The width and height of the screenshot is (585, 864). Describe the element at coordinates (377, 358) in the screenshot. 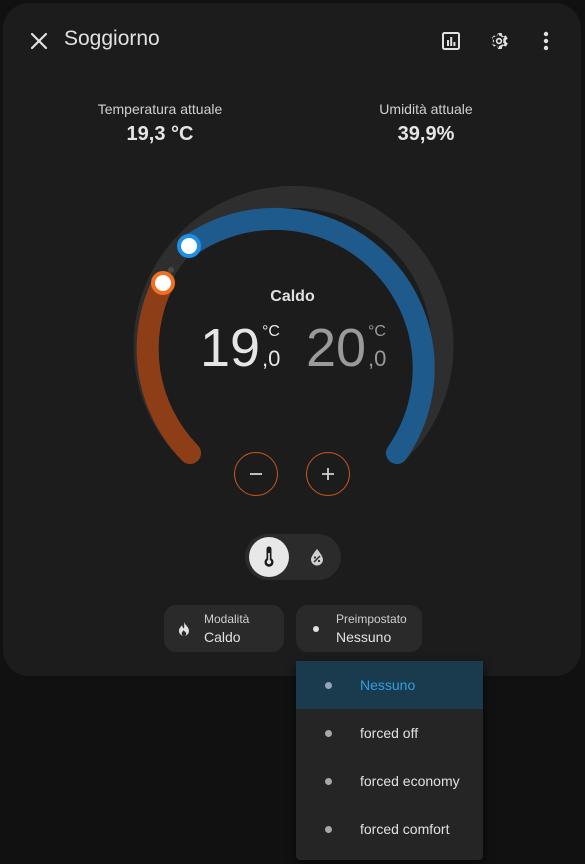

I see `high-setpoint-decimal: ,0` at that location.